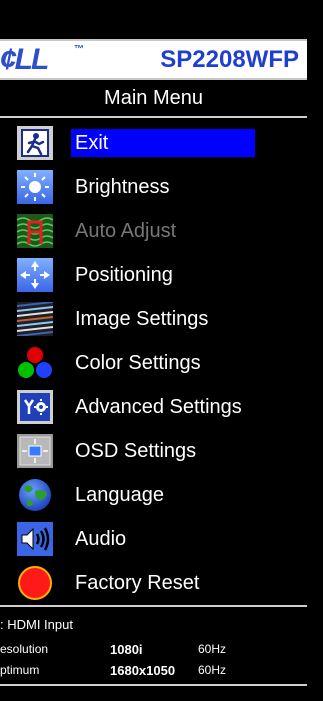  I want to click on menu-item-brightness: Brightness, so click(157, 187).